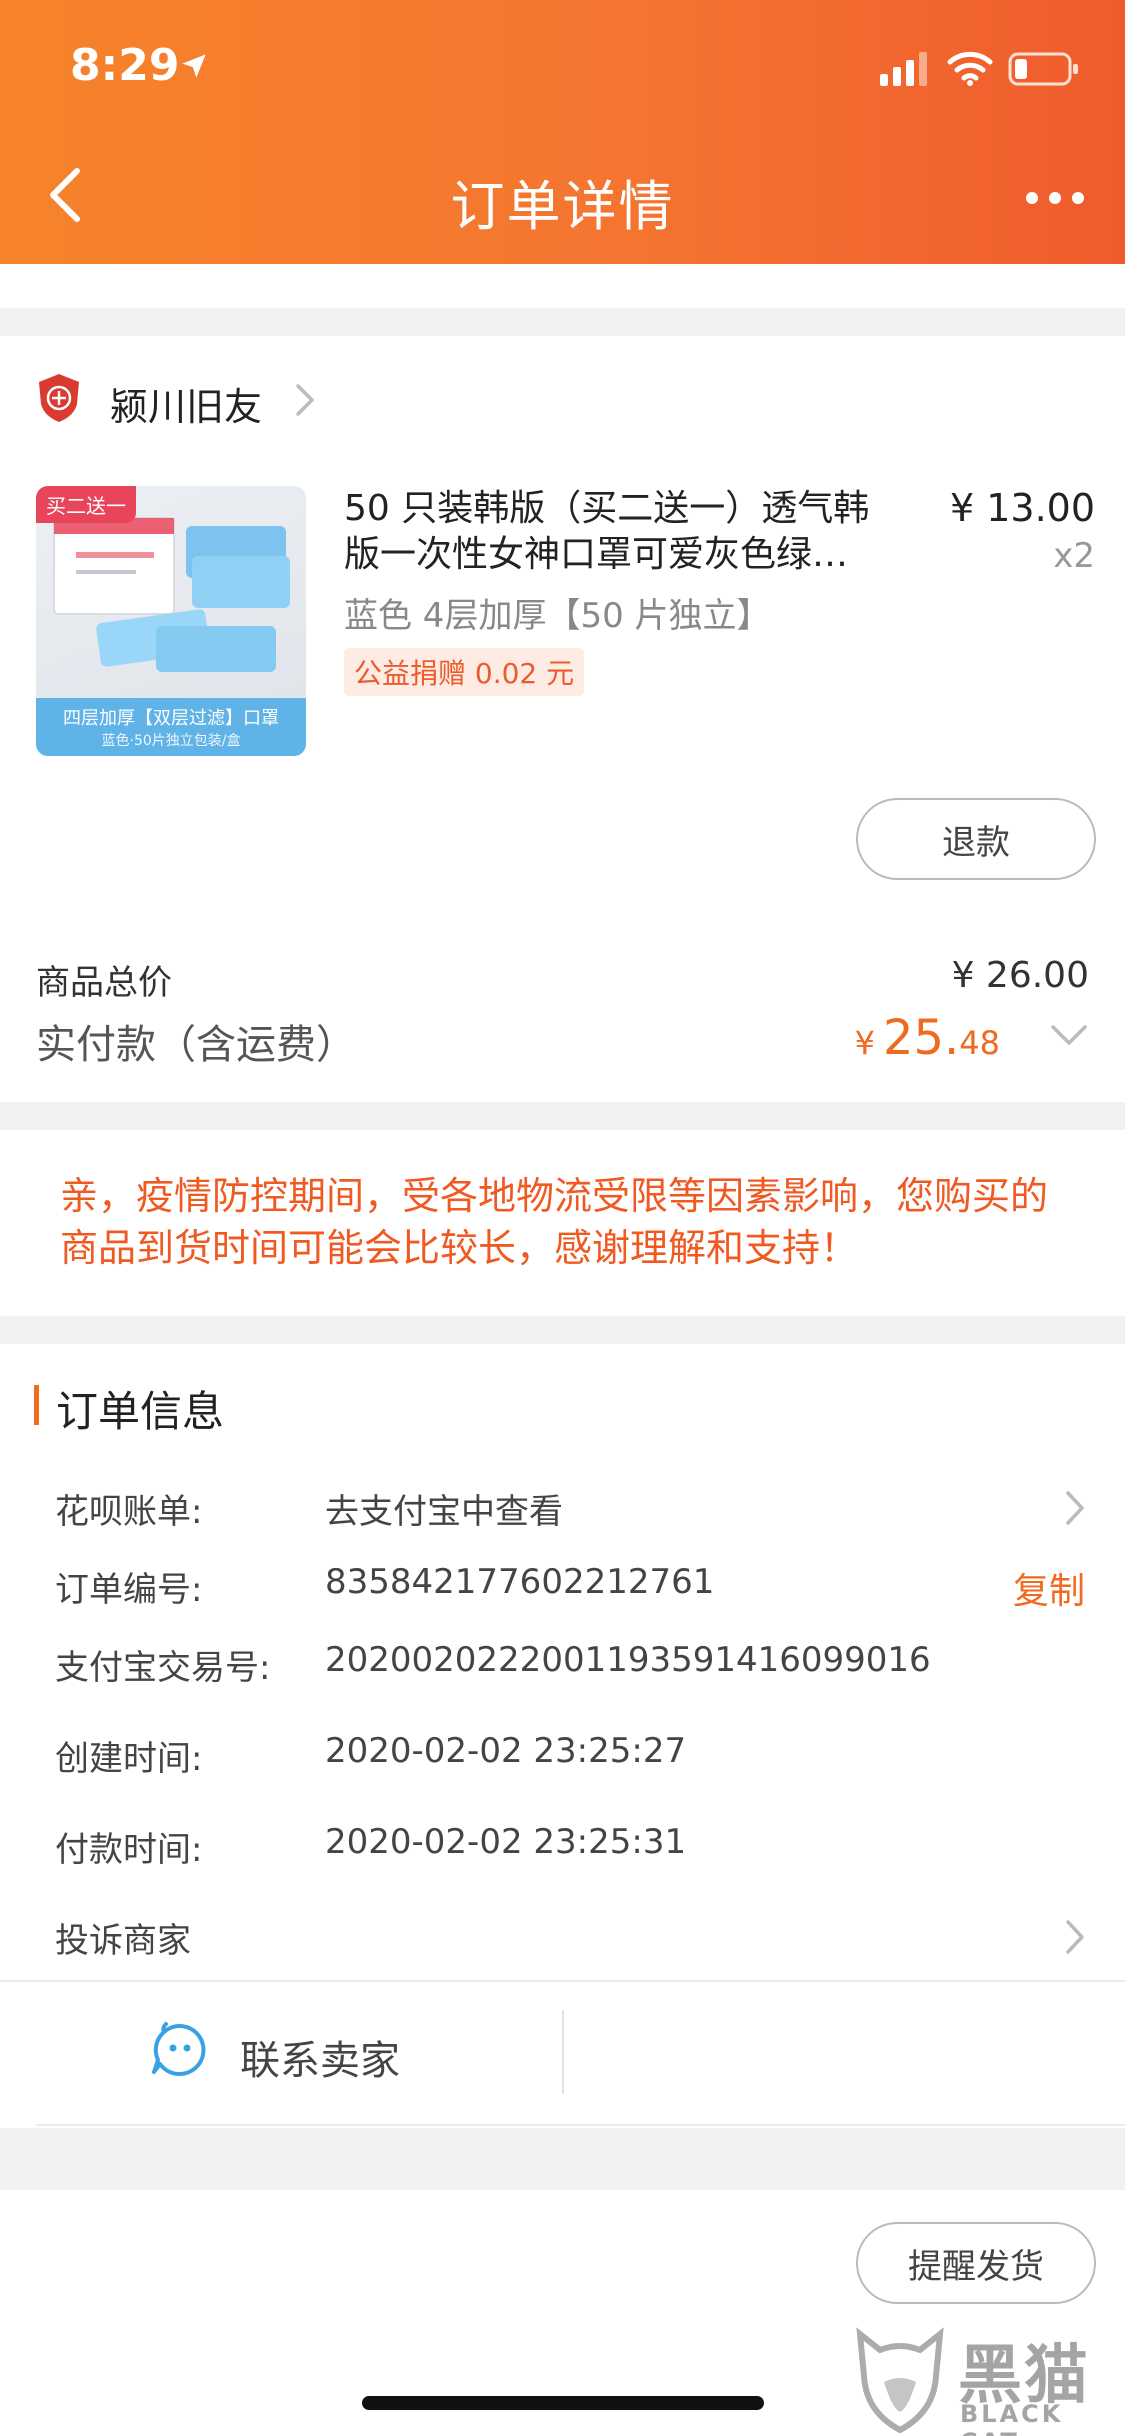 The width and height of the screenshot is (1125, 2436). What do you see at coordinates (123, 1941) in the screenshot?
I see `complaint-label: 投诉商家` at bounding box center [123, 1941].